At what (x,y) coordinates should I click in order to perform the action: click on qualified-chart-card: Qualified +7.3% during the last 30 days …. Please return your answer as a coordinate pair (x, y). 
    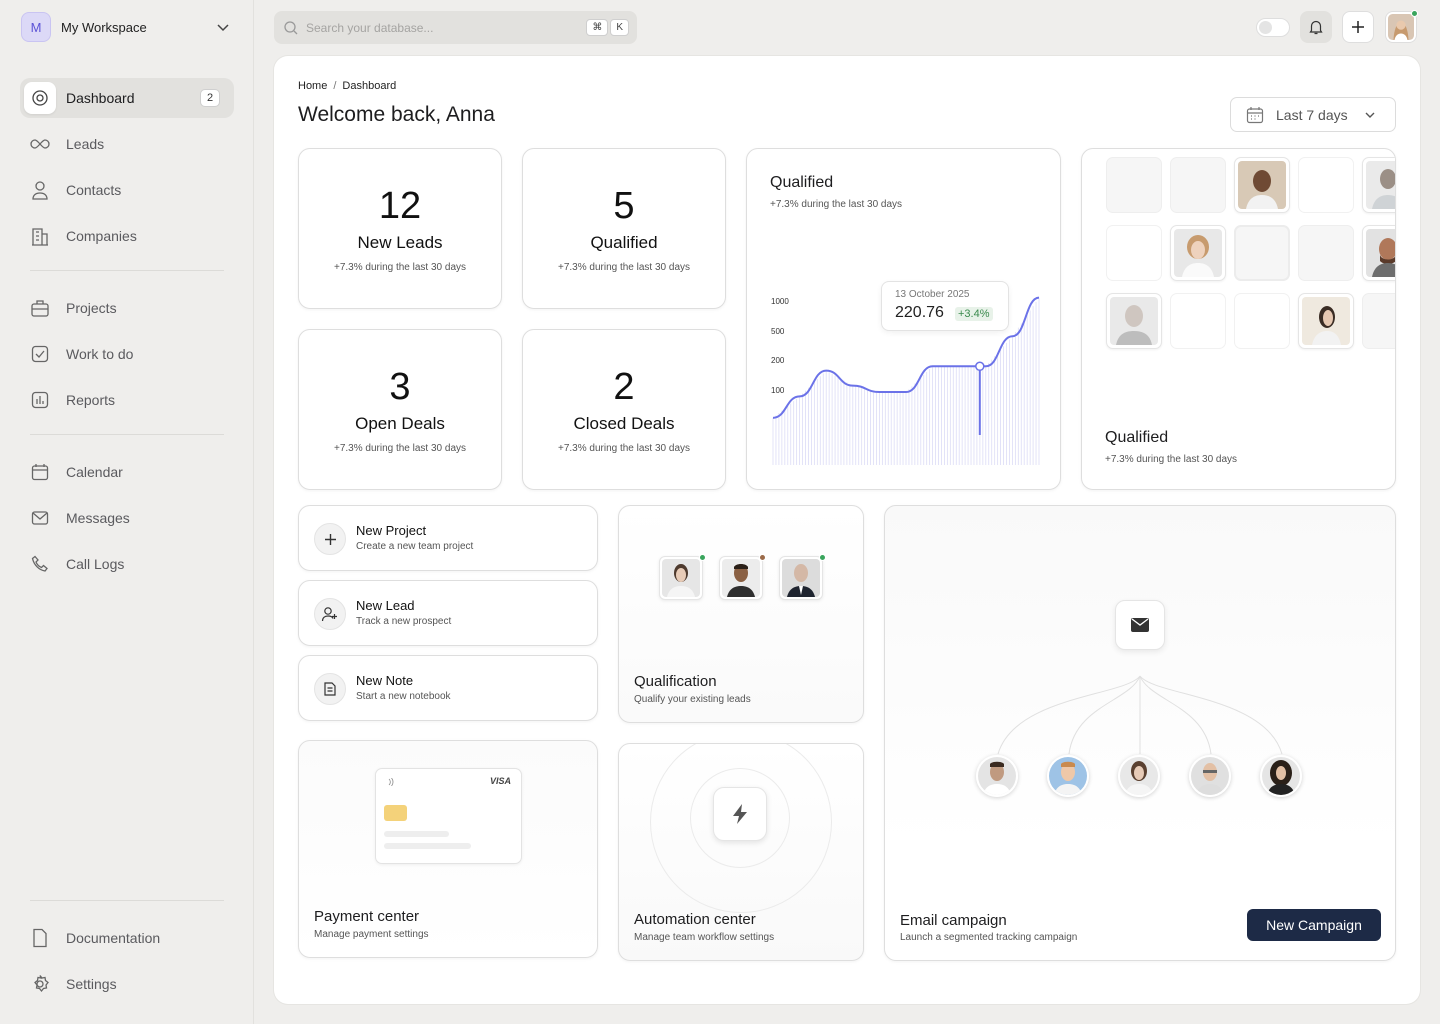
    Looking at the image, I should click on (903, 319).